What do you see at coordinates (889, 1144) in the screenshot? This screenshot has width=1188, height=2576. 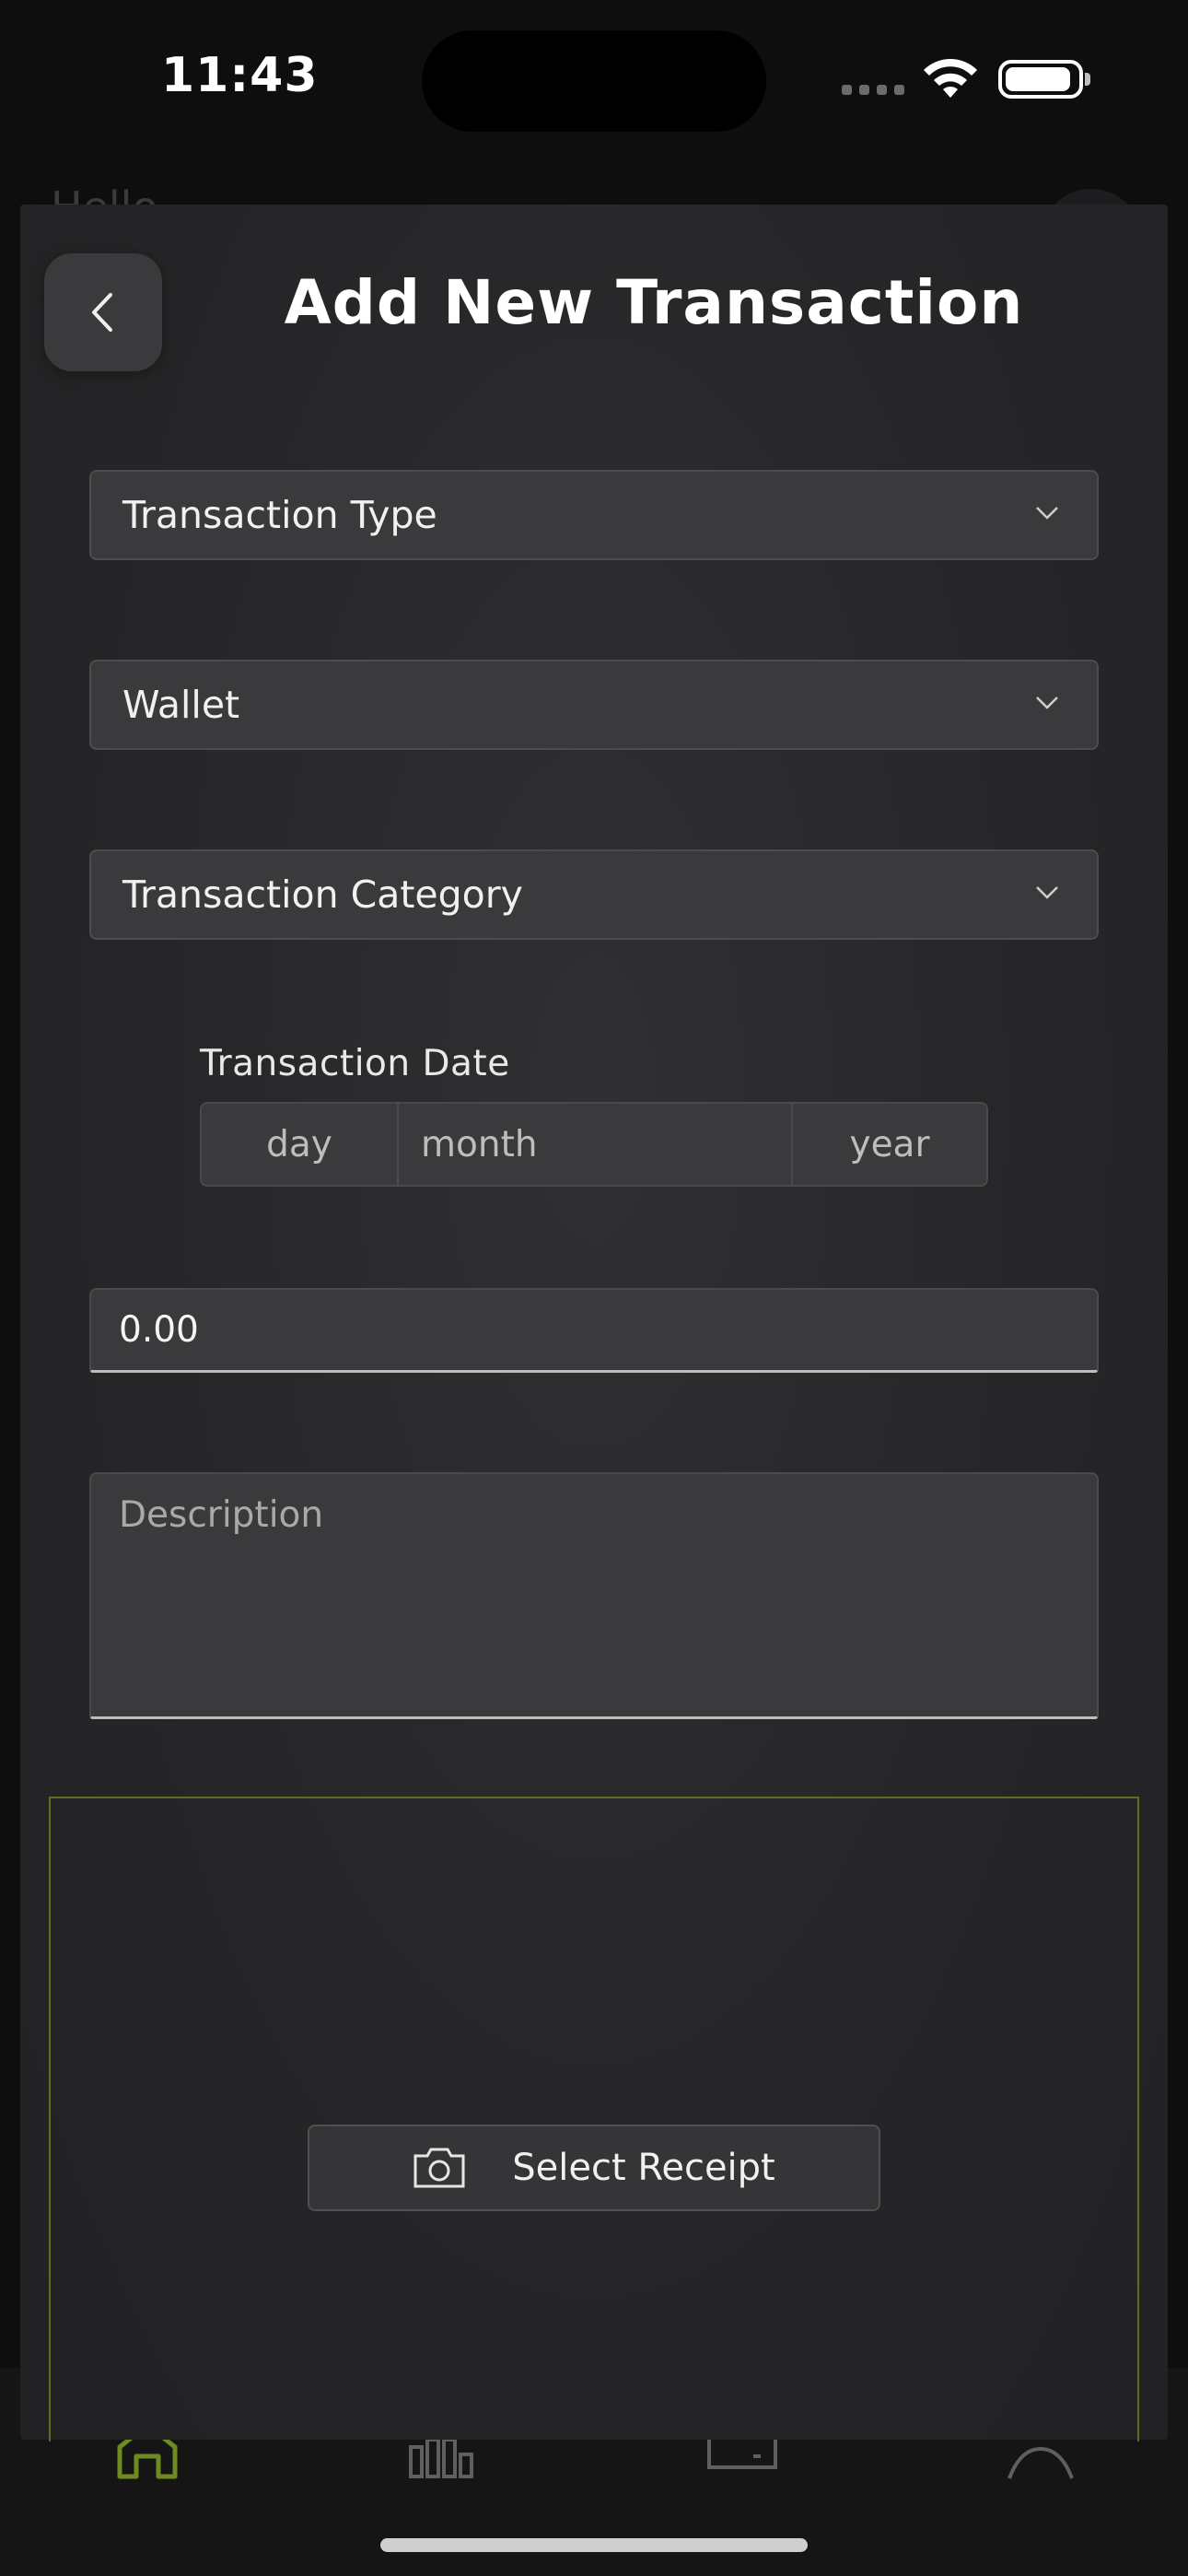 I see `date-year-field: year` at bounding box center [889, 1144].